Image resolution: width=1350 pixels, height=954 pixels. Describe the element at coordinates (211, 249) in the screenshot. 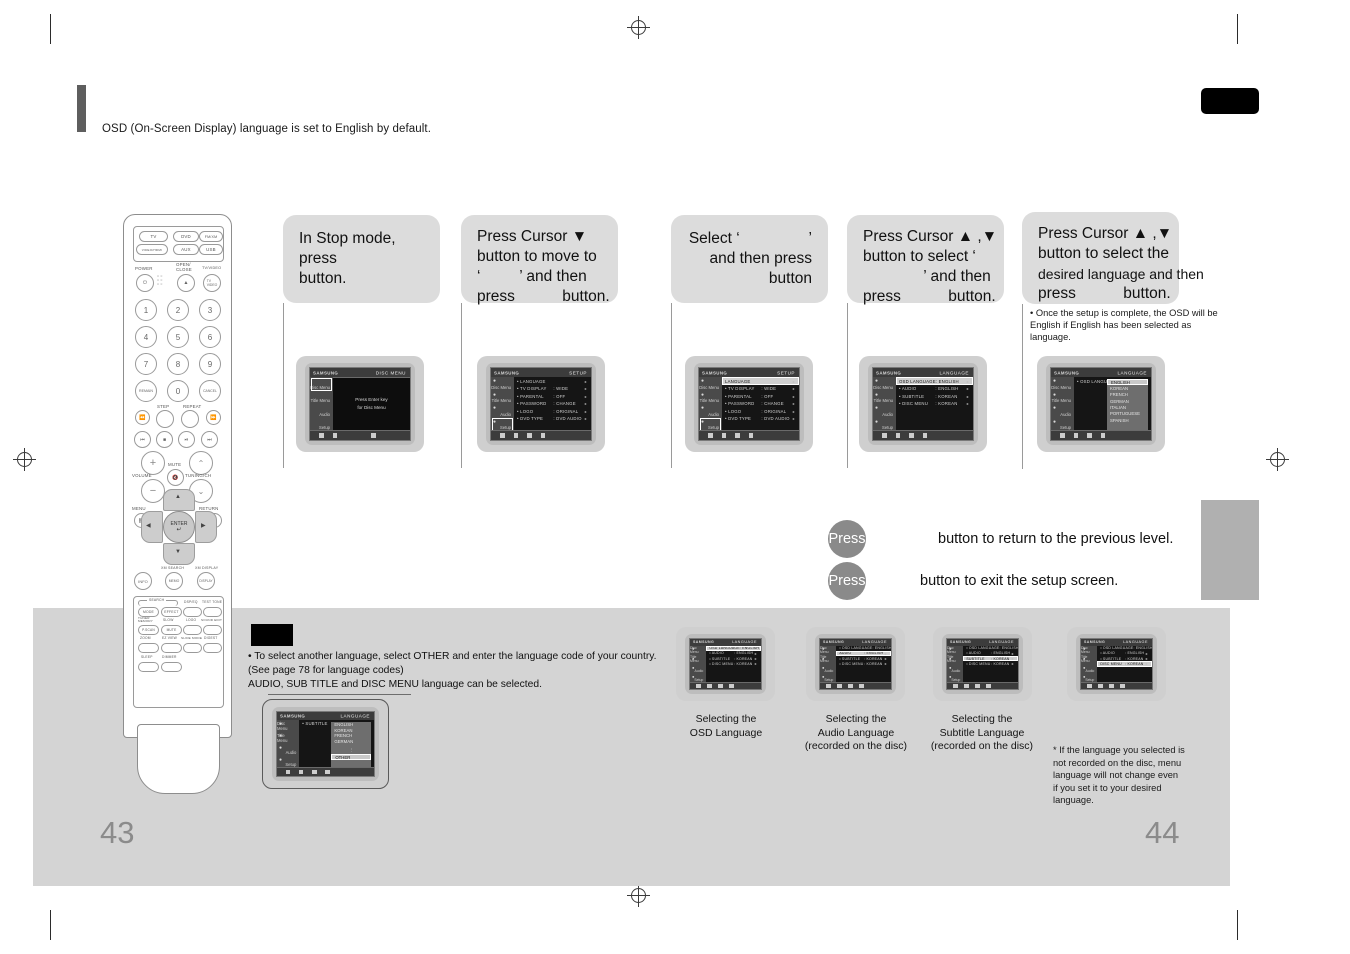

I see `remote-button-usb: USB` at that location.